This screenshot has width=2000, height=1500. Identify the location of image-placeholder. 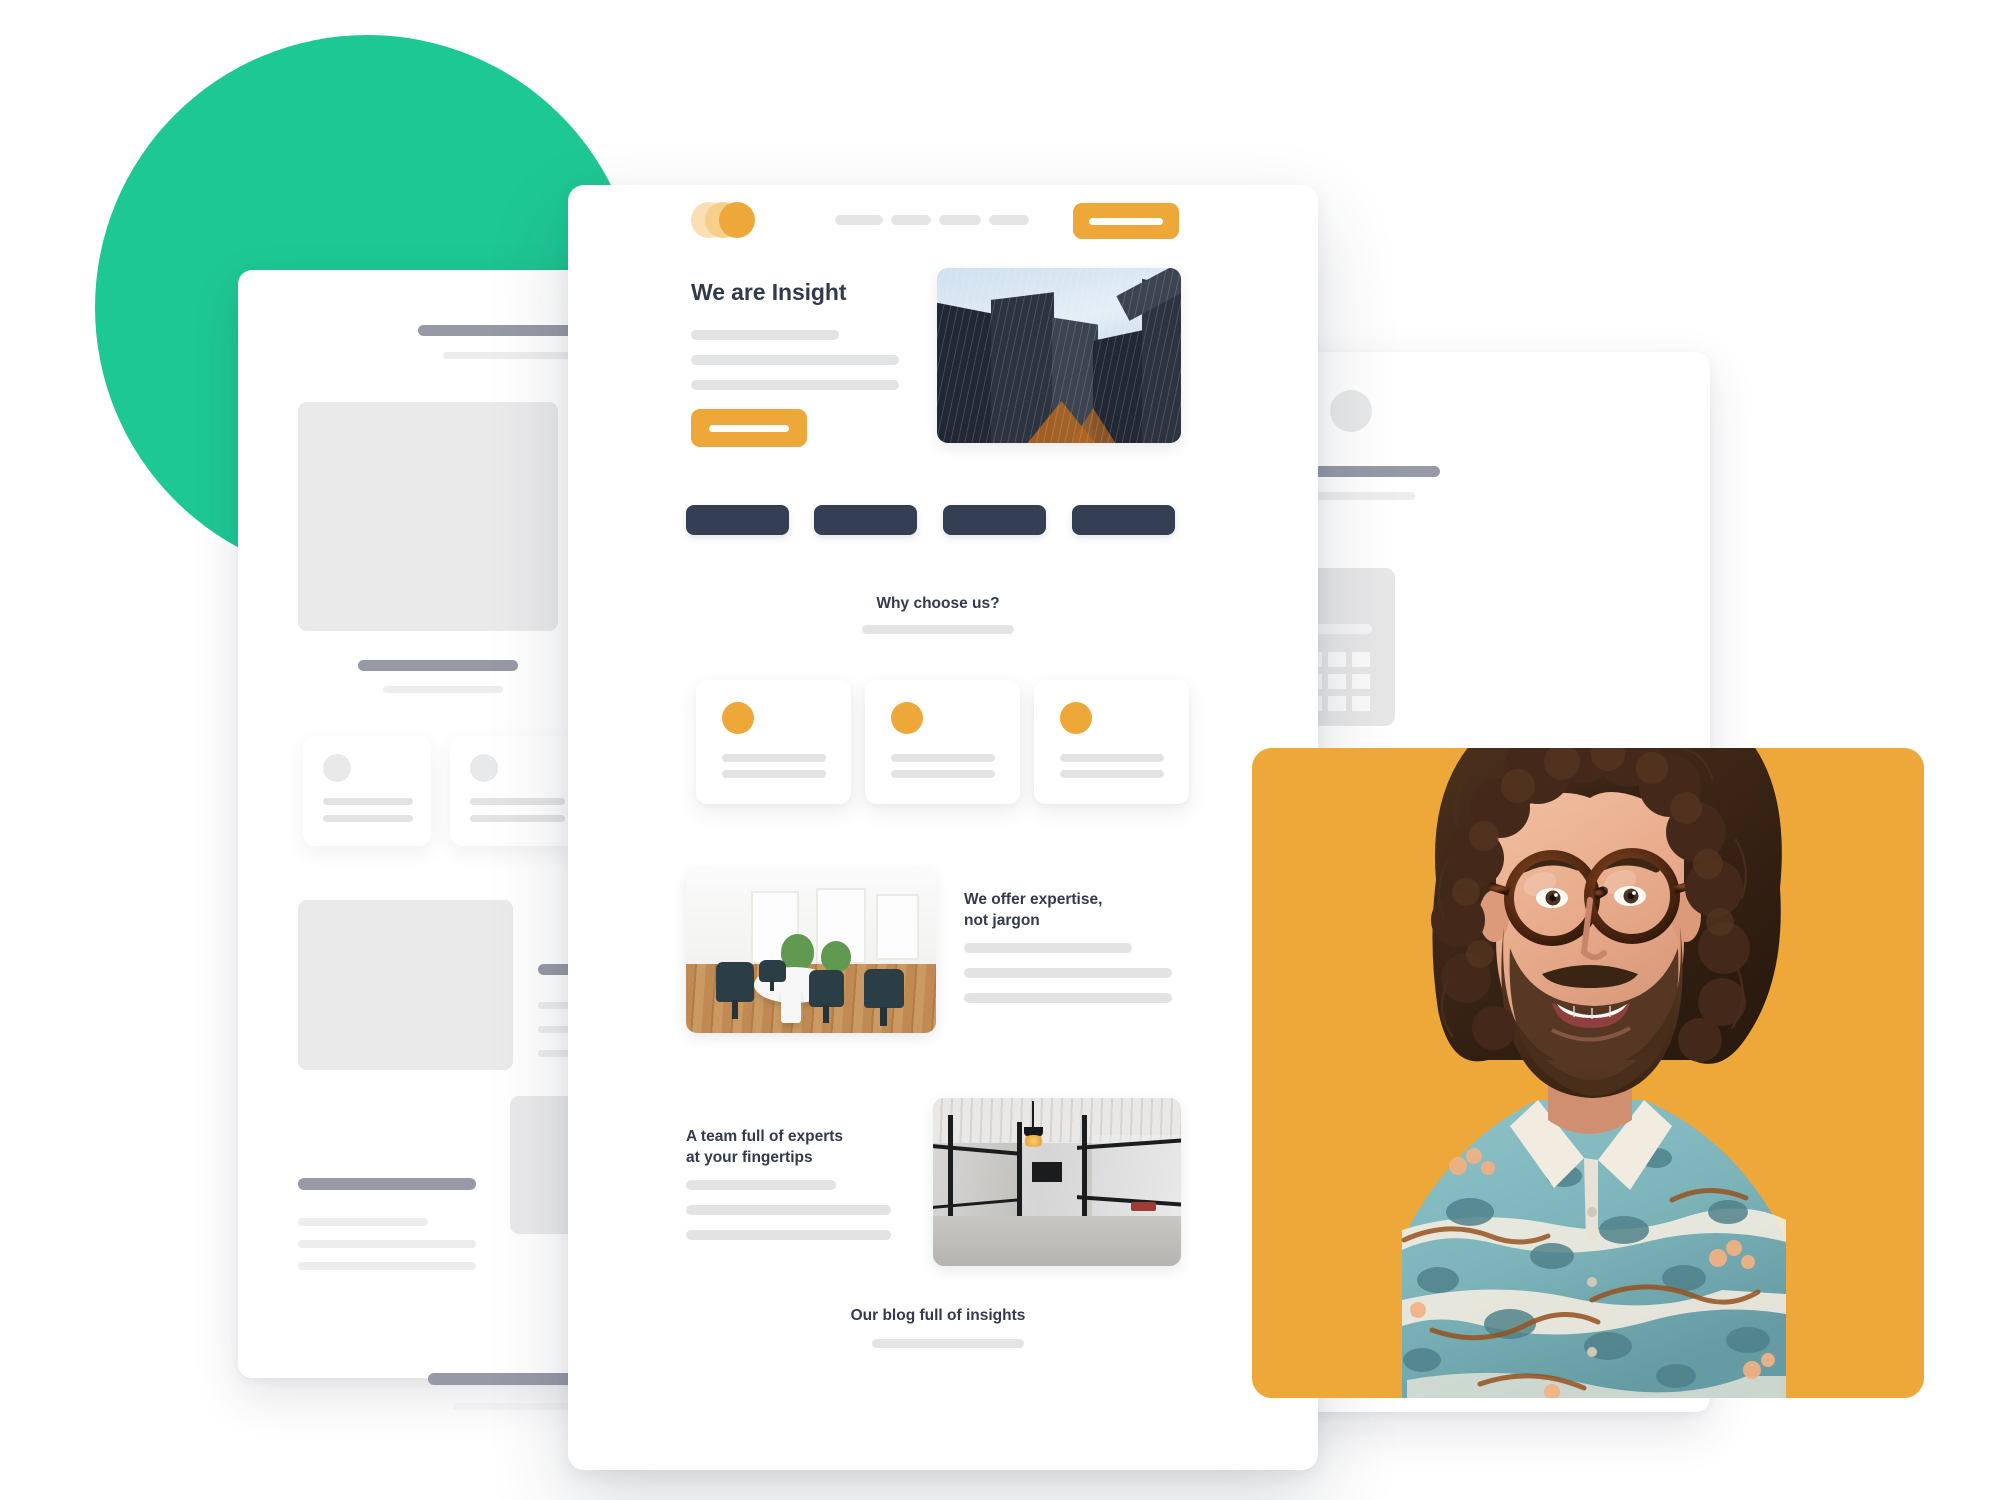
(405, 985).